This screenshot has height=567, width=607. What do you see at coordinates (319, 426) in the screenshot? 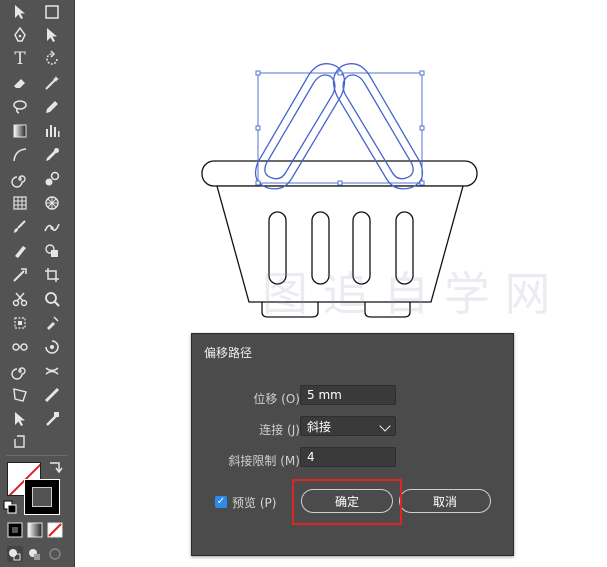
I see `joins-selected-value: 斜接` at bounding box center [319, 426].